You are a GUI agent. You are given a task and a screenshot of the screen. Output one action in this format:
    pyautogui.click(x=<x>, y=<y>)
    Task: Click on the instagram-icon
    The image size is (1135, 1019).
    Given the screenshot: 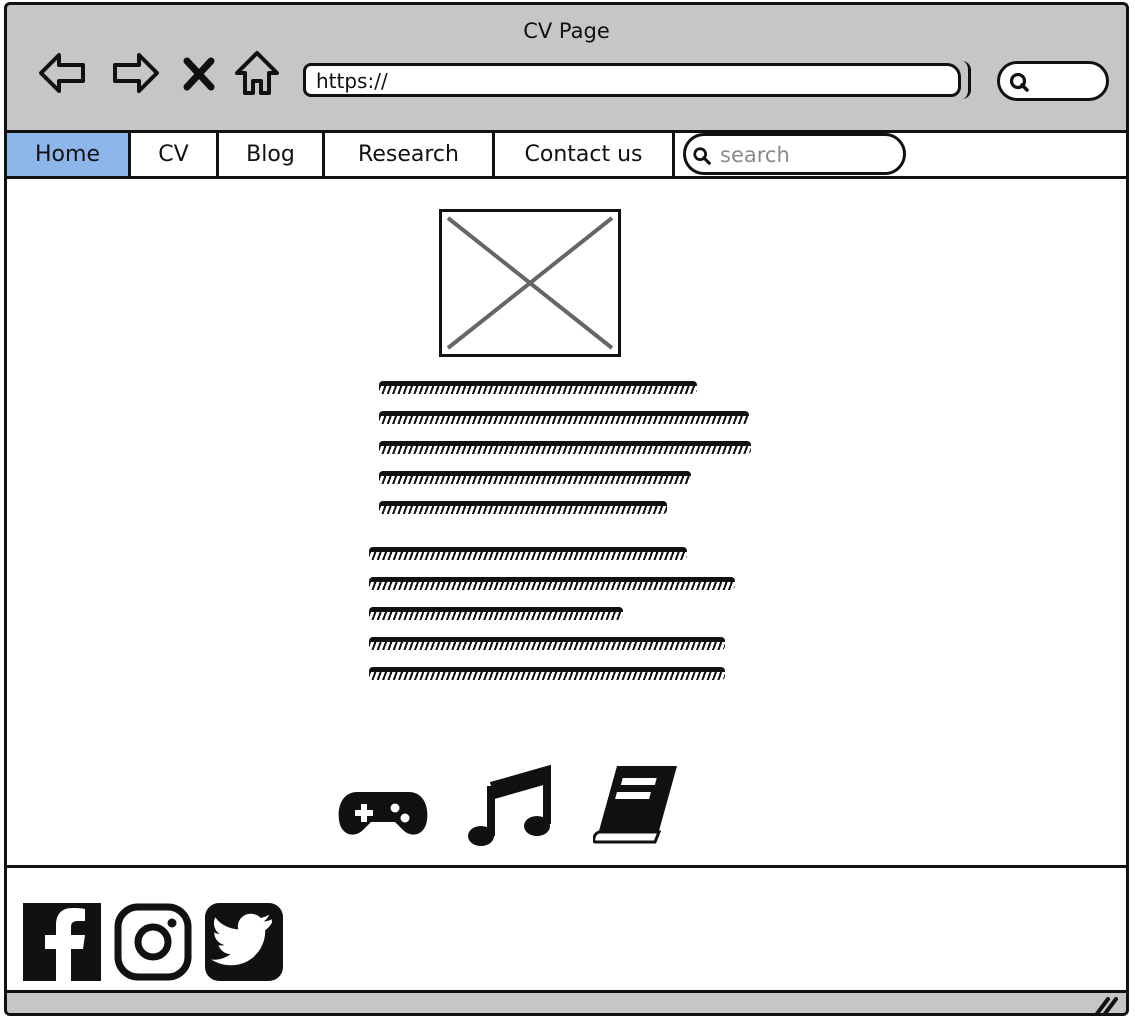 What is the action you would take?
    pyautogui.click(x=153, y=942)
    